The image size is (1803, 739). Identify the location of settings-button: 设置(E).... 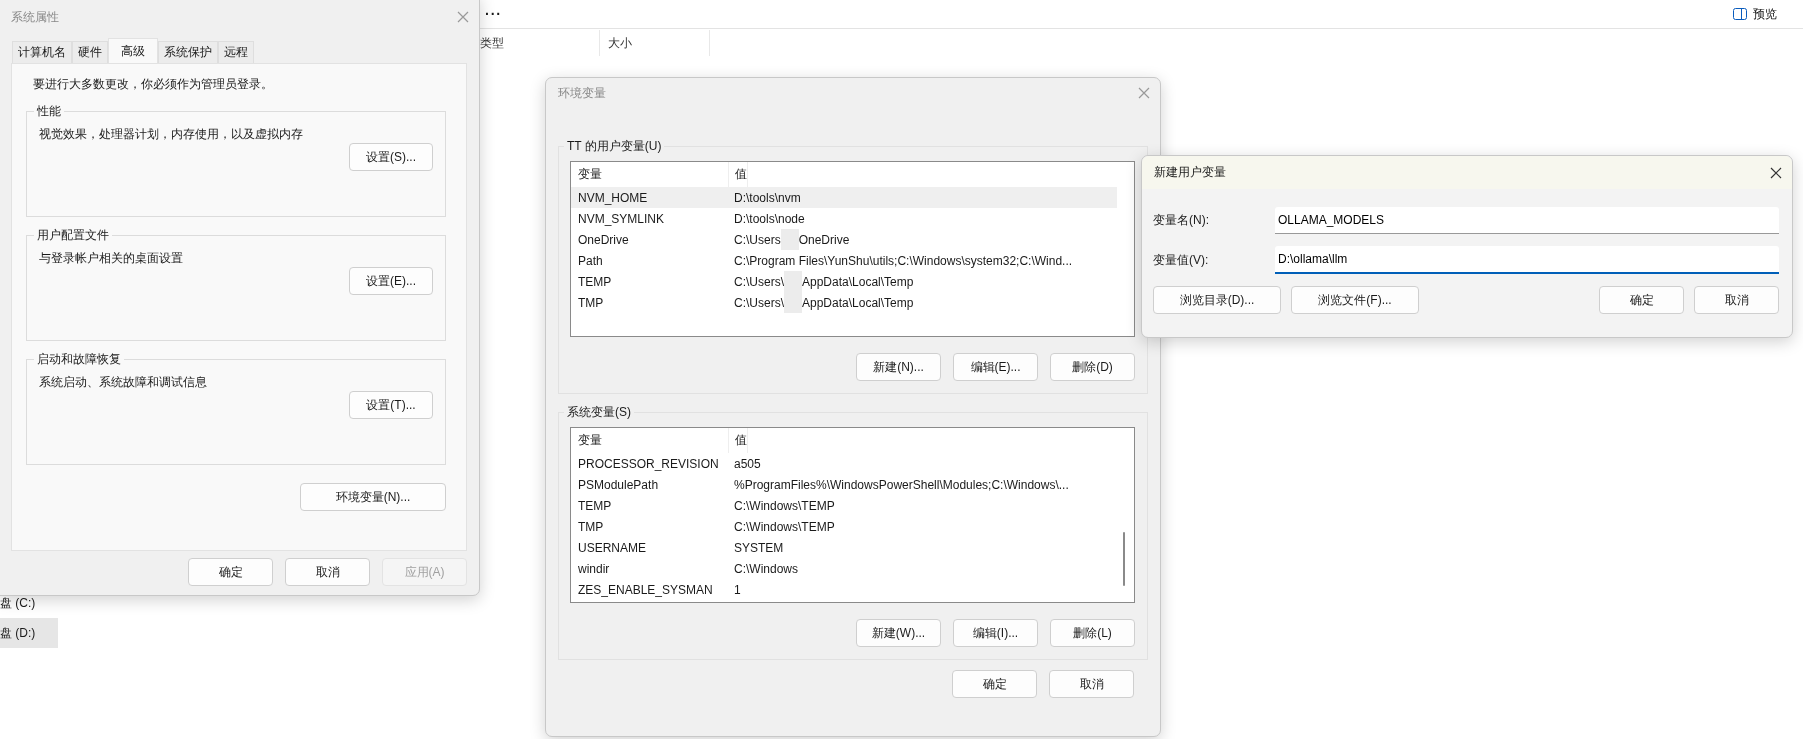
(391, 281).